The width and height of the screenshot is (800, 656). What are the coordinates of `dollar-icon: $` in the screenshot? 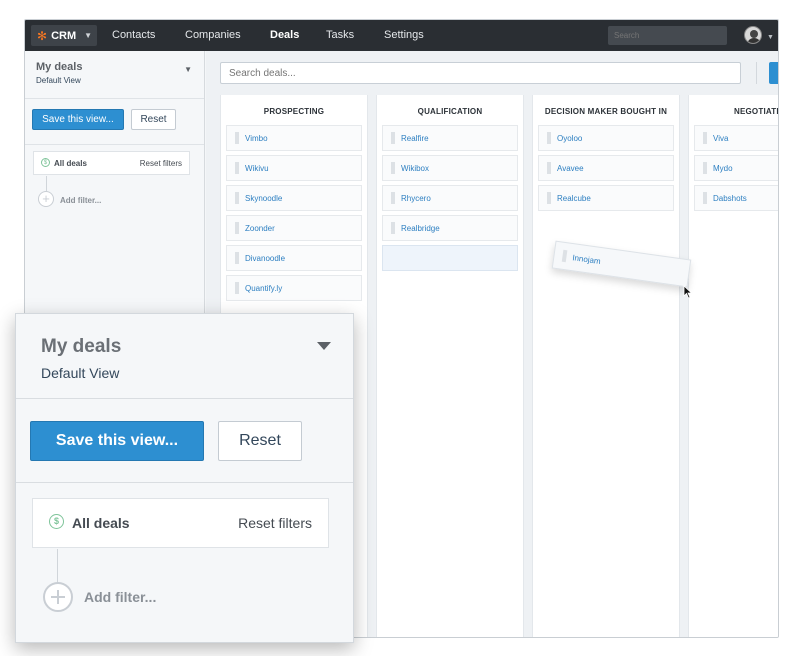 It's located at (45, 162).